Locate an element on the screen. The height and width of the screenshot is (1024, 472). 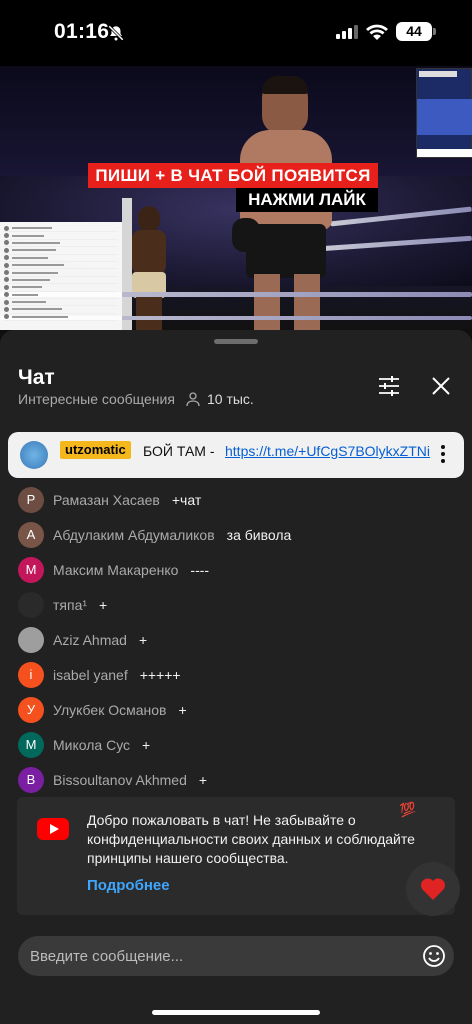
promo-banner-red: ПИШИ + В ЧАТ БОЙ ПОЯВИТСЯ is located at coordinates (233, 175).